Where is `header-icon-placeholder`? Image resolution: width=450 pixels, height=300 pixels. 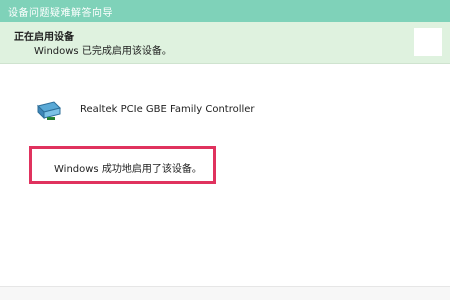 header-icon-placeholder is located at coordinates (428, 42).